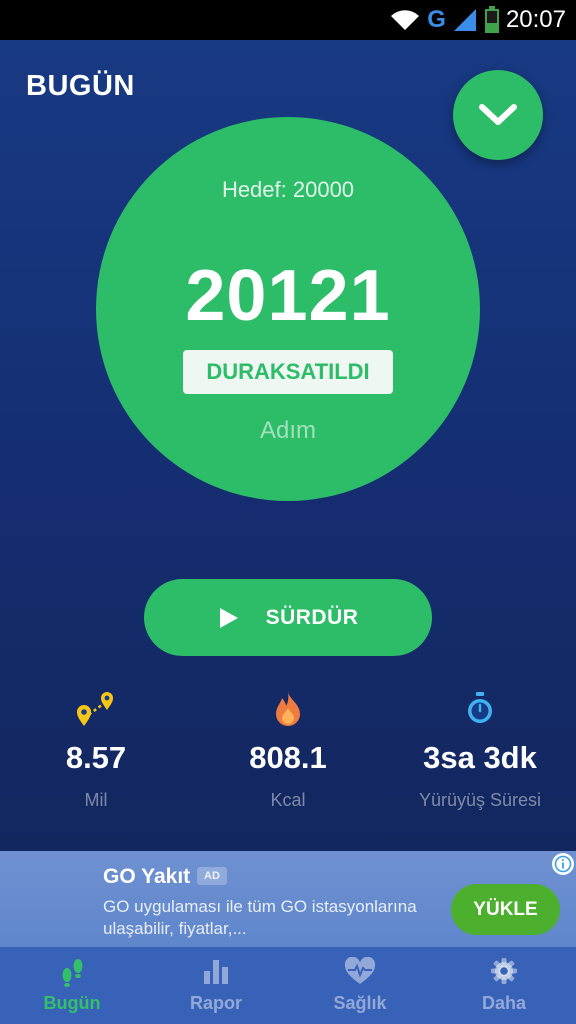  Describe the element at coordinates (96, 800) in the screenshot. I see `stat-label: Mil` at that location.